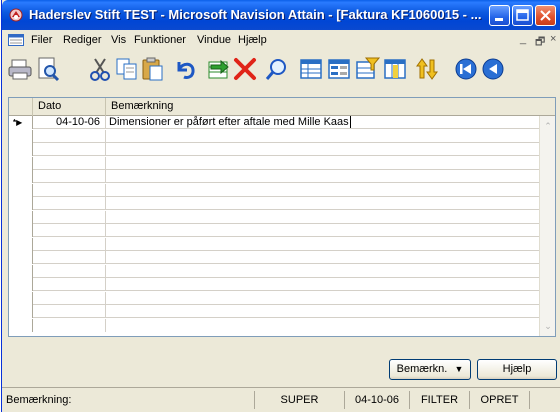  I want to click on table-icon, so click(311, 69).